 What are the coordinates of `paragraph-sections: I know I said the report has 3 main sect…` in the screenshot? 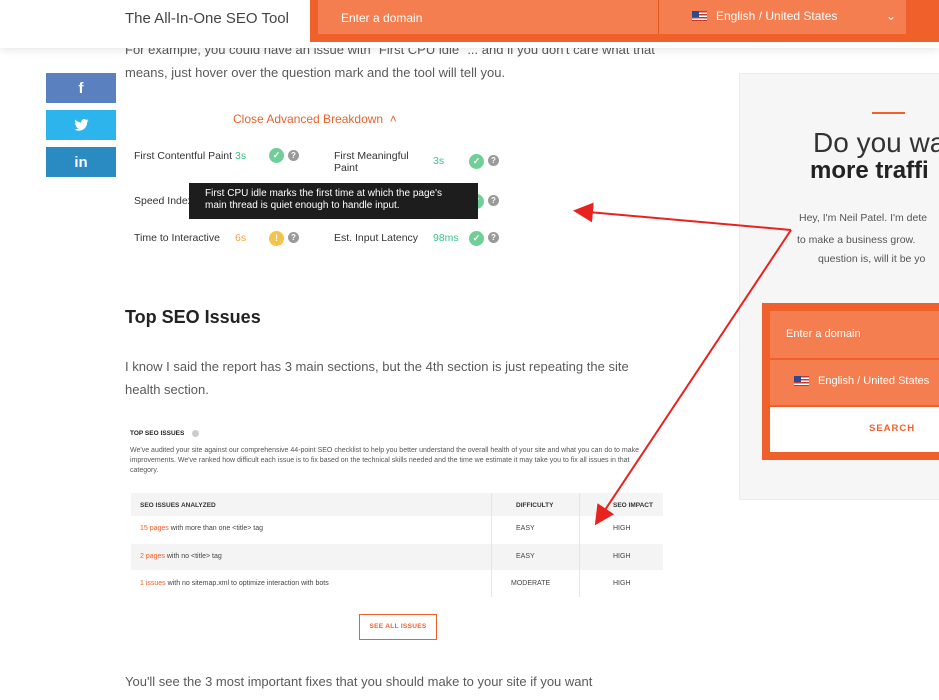 It's located at (377, 378).